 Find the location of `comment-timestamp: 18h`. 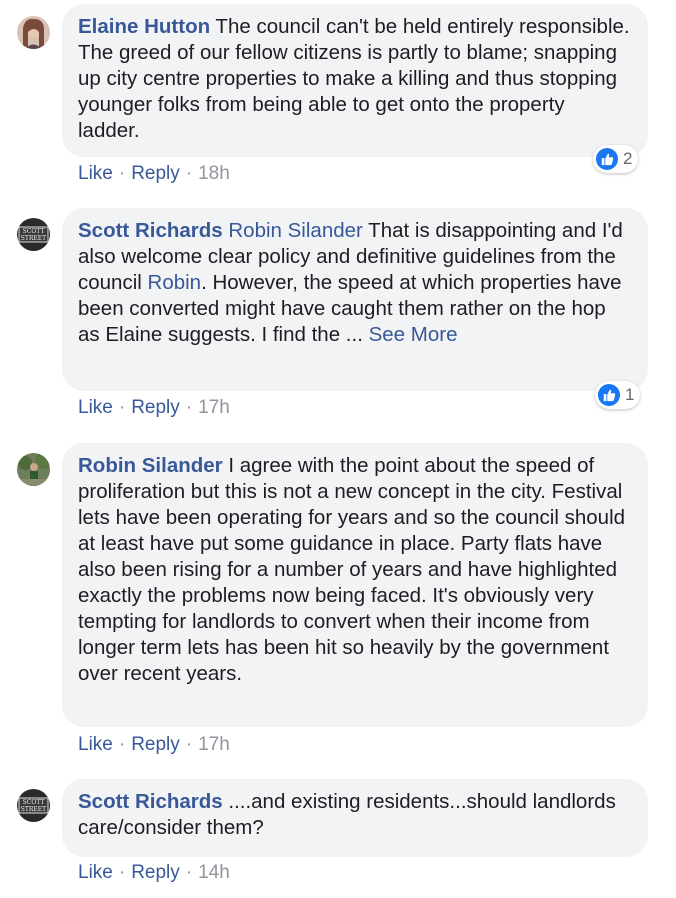

comment-timestamp: 18h is located at coordinates (214, 173).